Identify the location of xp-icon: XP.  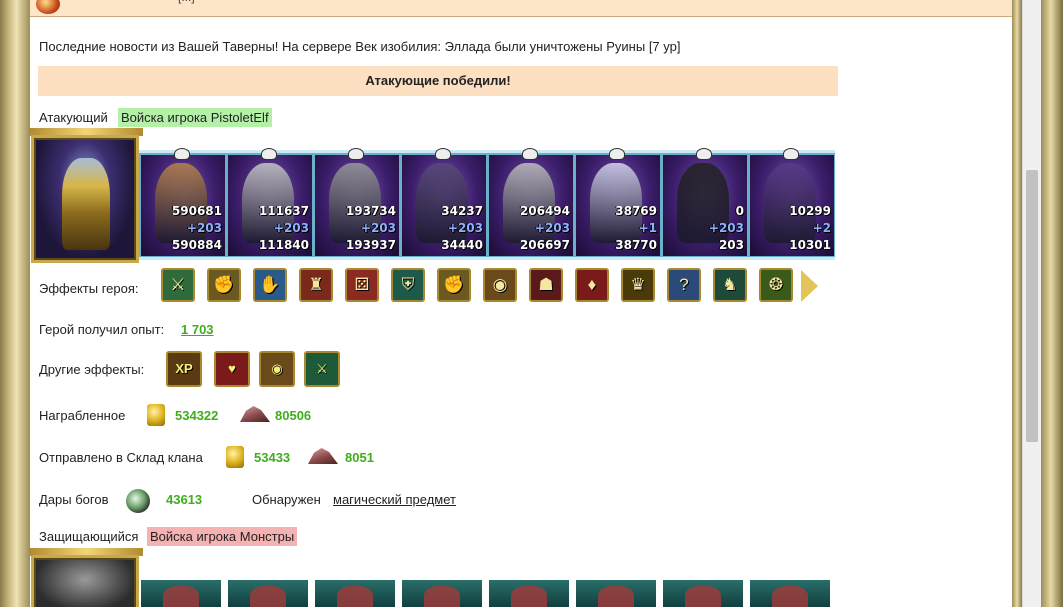
(184, 369).